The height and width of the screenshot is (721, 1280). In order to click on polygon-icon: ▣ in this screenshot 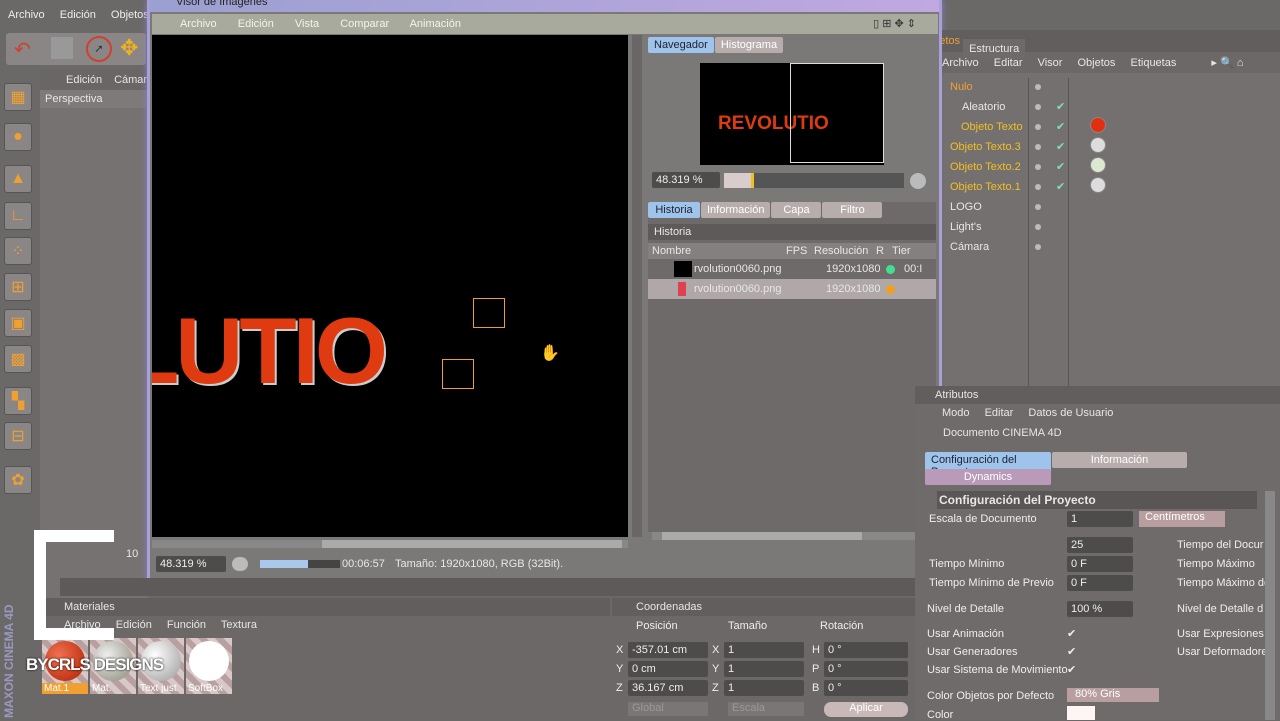, I will do `click(18, 323)`.